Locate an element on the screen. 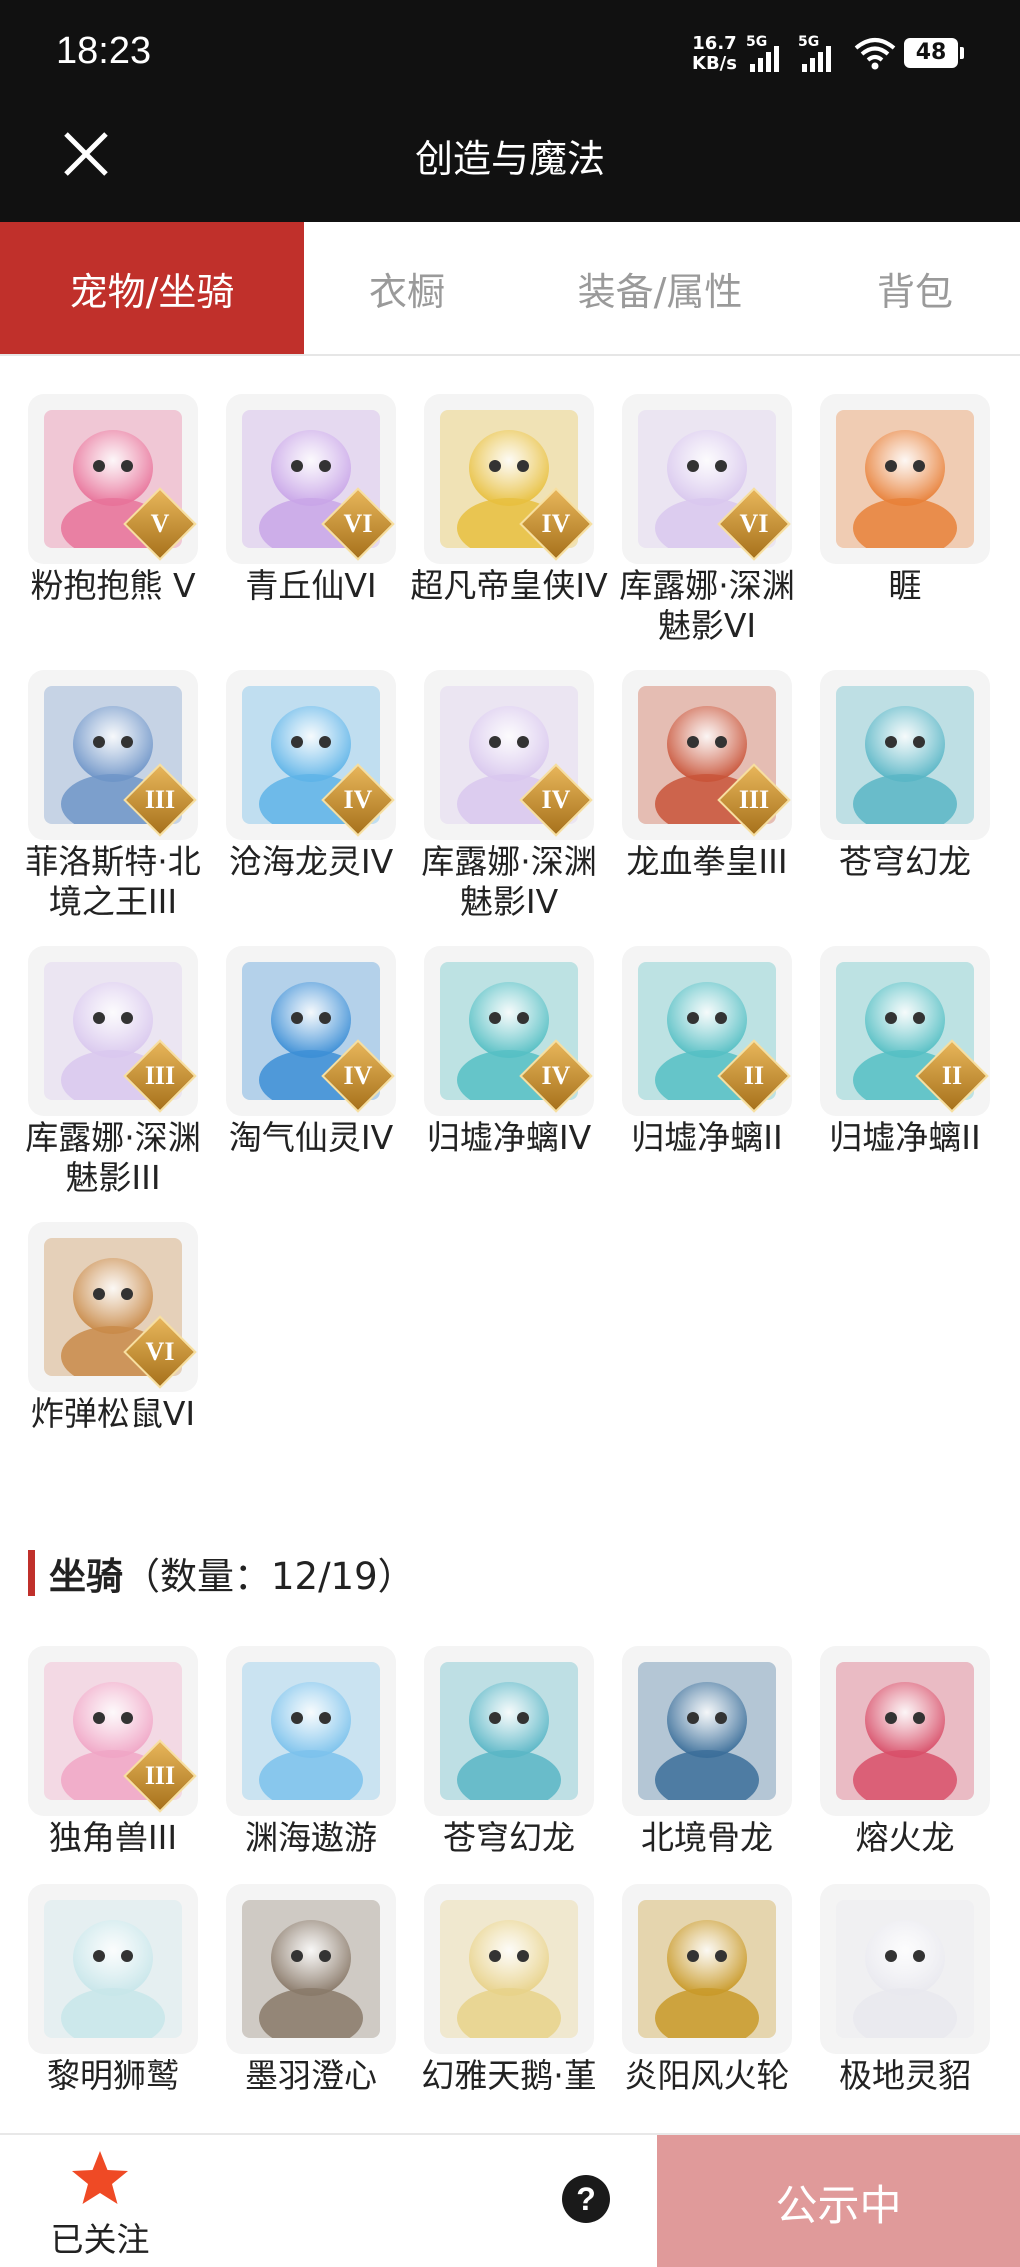  pet-name: 睚 is located at coordinates (905, 585).